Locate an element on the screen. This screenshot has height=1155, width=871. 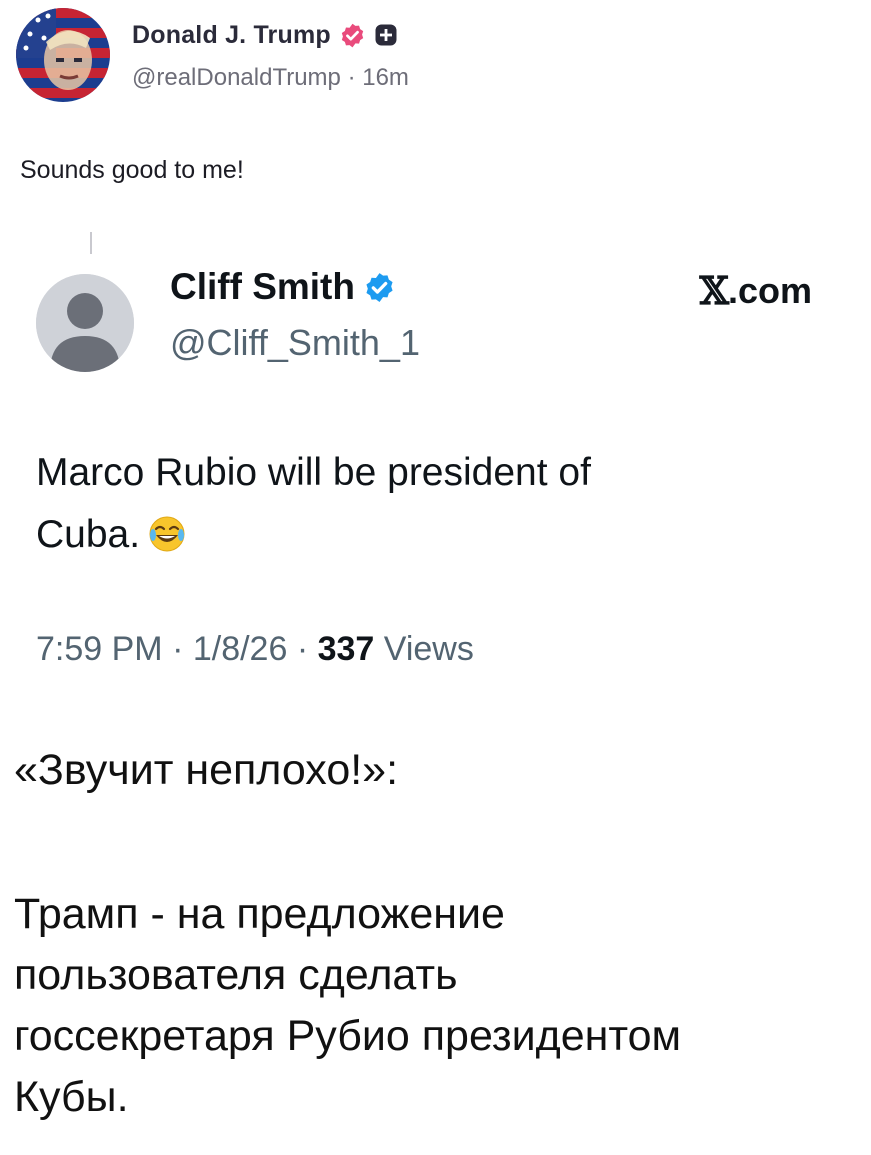
author-handle: @realDonaldTrump is located at coordinates (236, 77).